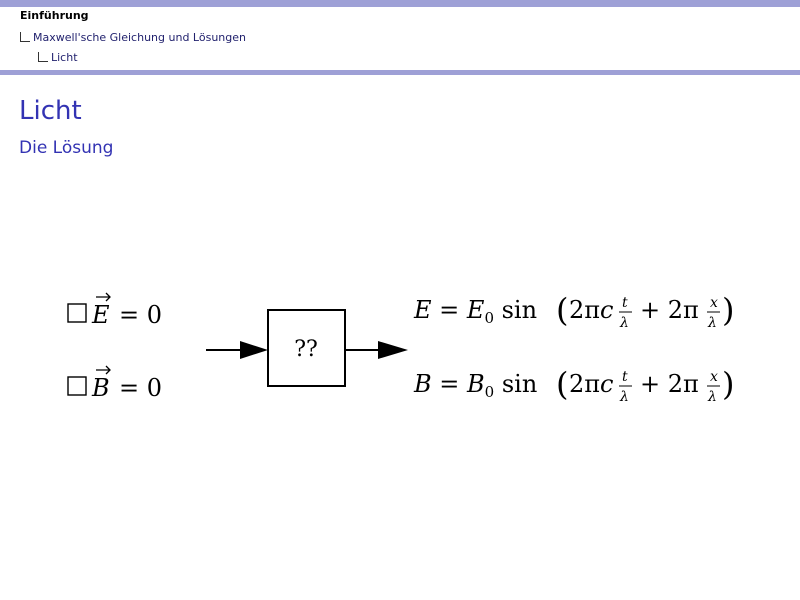  What do you see at coordinates (475, 385) in the screenshot?
I see `svg-text: B = B0 sin` at bounding box center [475, 385].